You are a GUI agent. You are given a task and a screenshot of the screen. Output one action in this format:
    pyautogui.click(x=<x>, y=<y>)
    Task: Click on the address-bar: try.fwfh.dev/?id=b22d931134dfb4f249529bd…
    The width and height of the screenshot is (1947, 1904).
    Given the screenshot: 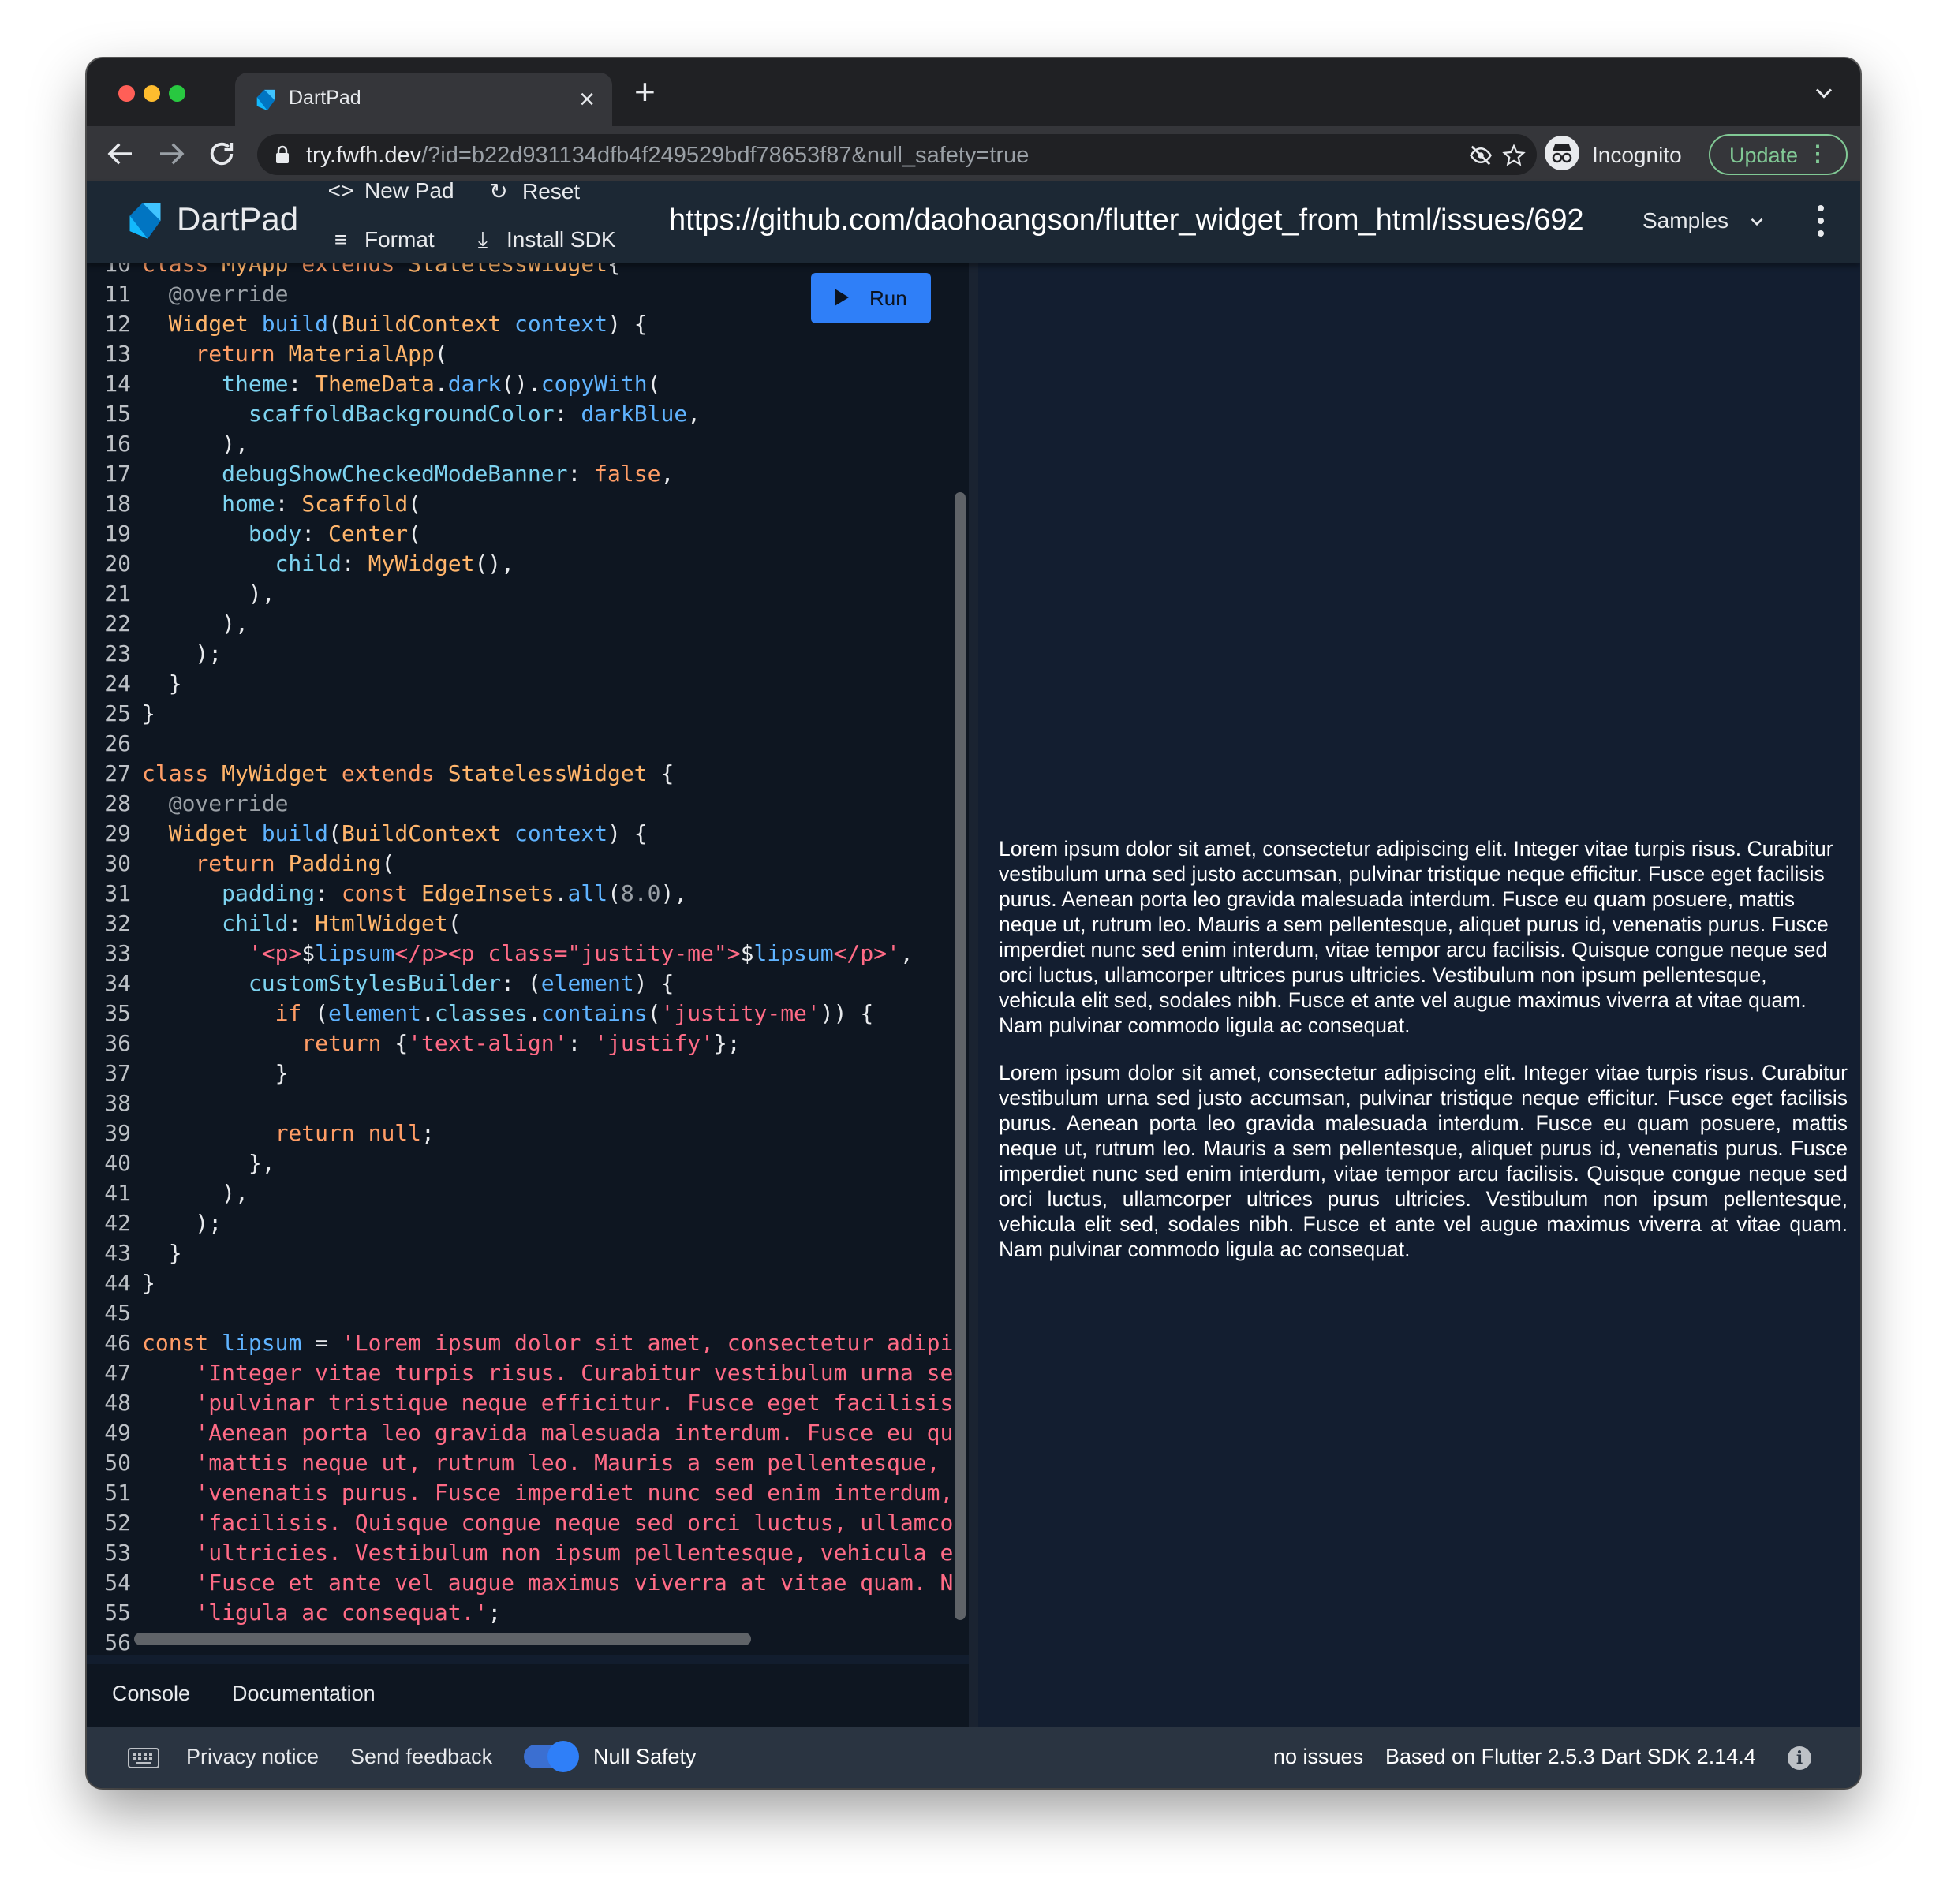 What is the action you would take?
    pyautogui.click(x=897, y=154)
    